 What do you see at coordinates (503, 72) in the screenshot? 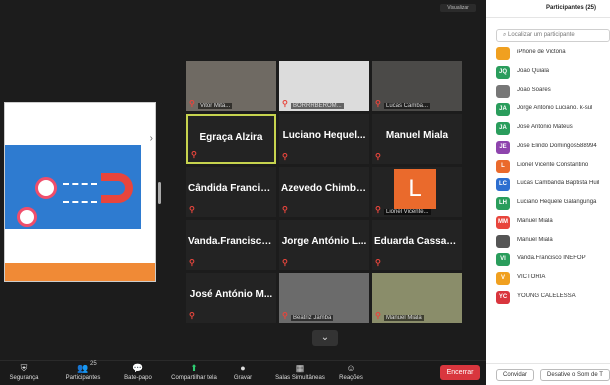
I see `participant-avatar: JQ` at bounding box center [503, 72].